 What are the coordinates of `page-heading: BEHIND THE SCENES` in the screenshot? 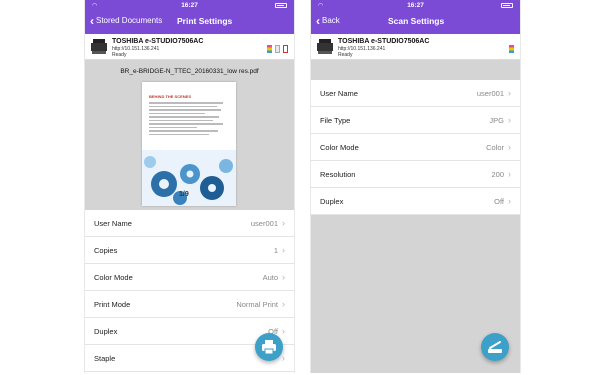 It's located at (170, 96).